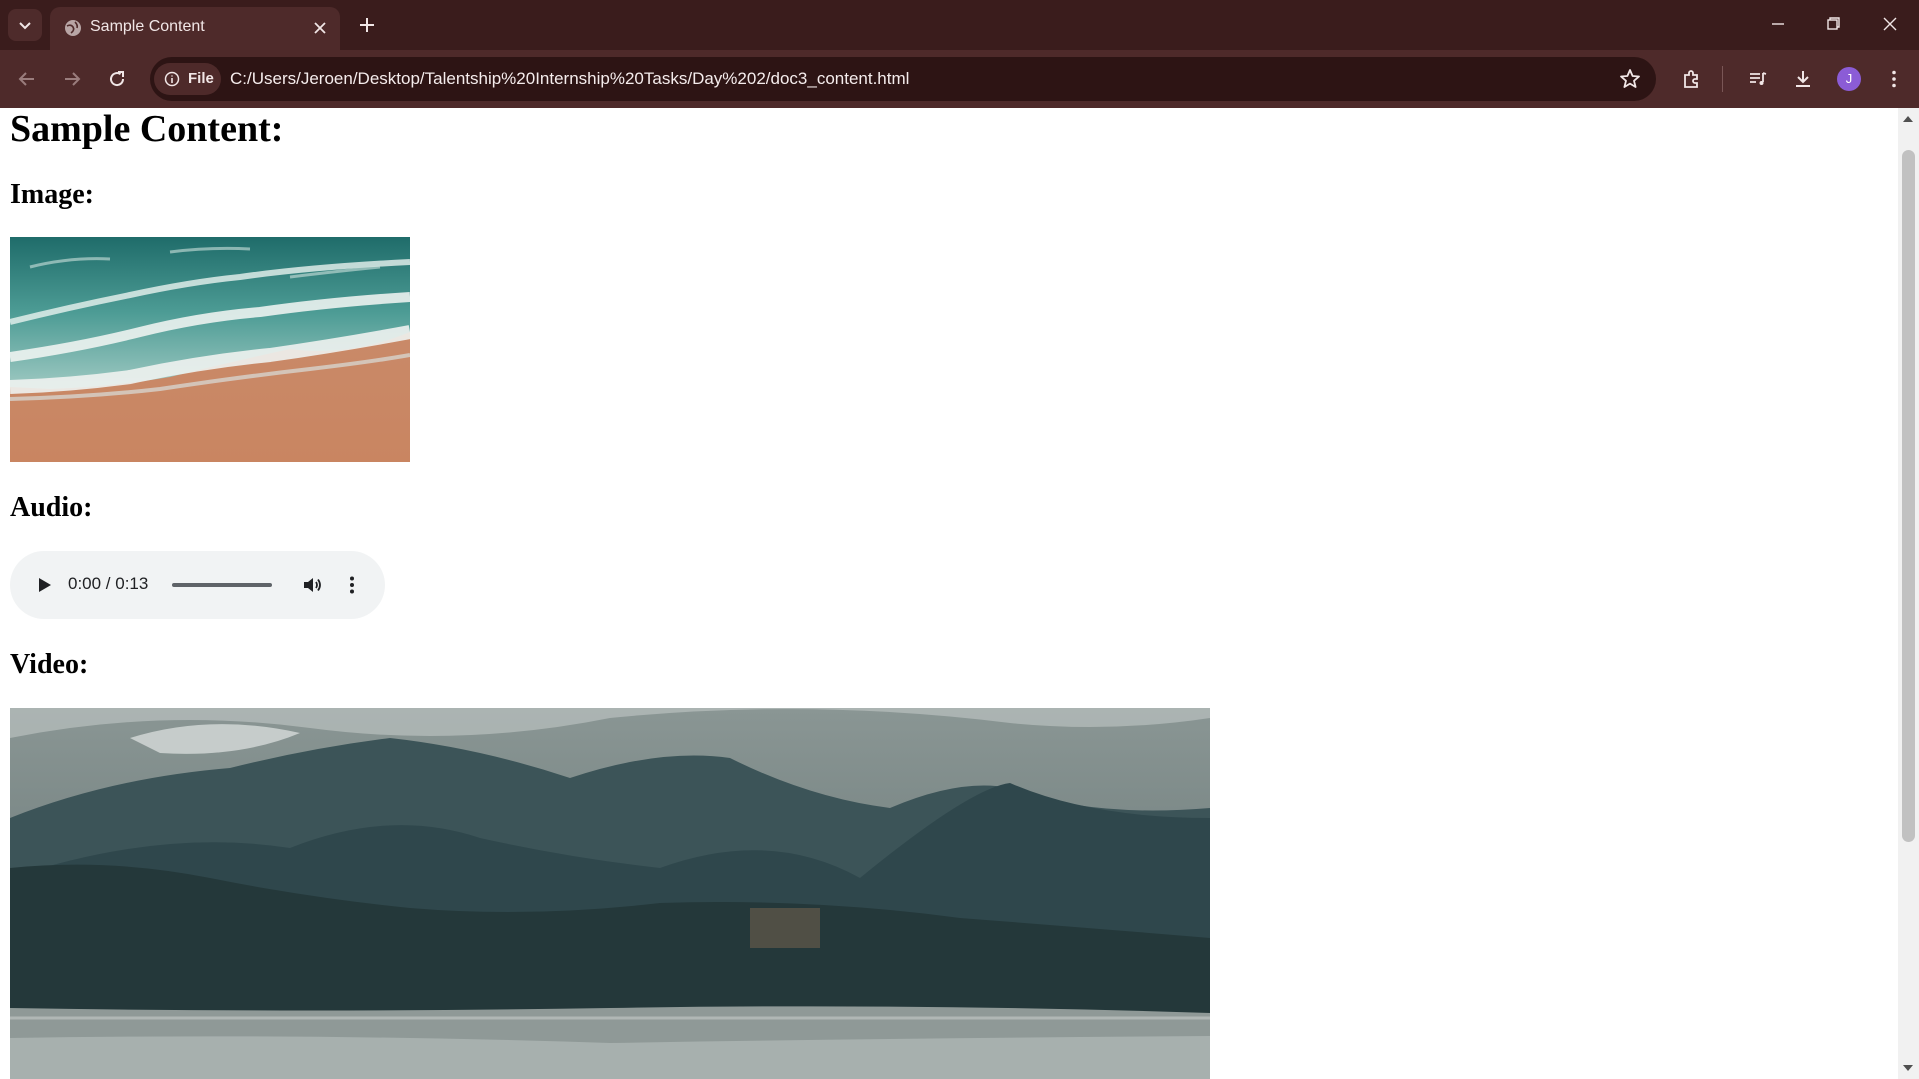 The height and width of the screenshot is (1079, 1919). What do you see at coordinates (1803, 79) in the screenshot?
I see `download-icon` at bounding box center [1803, 79].